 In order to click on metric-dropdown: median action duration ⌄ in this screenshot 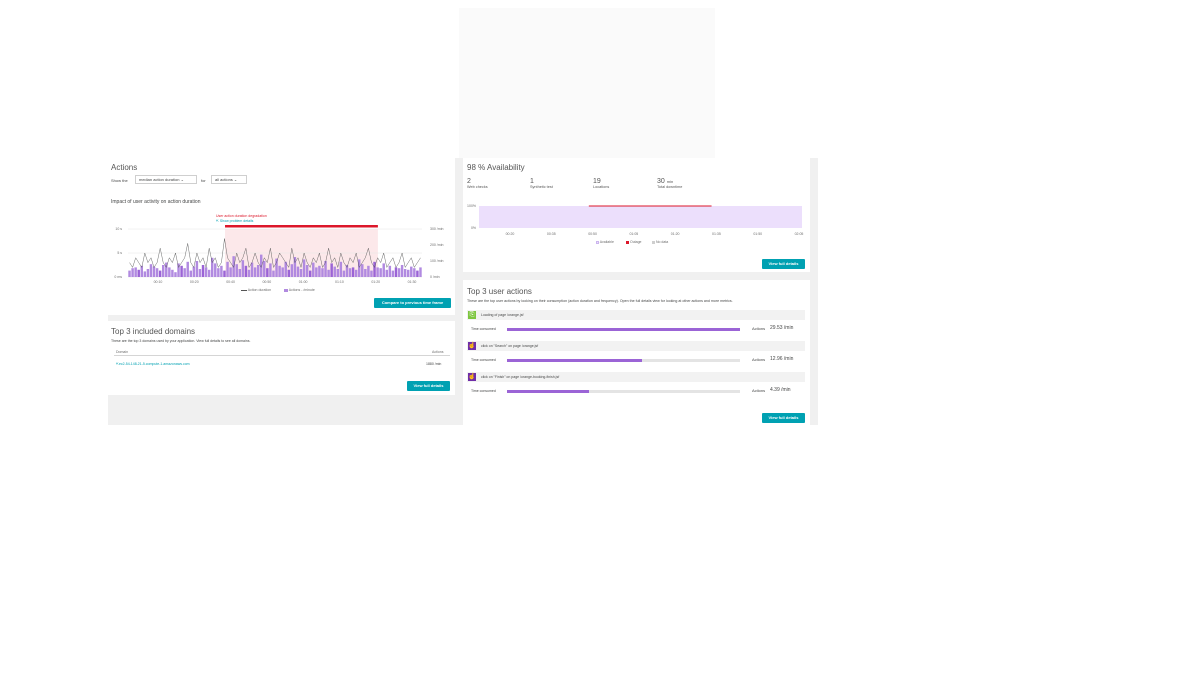, I will do `click(166, 179)`.